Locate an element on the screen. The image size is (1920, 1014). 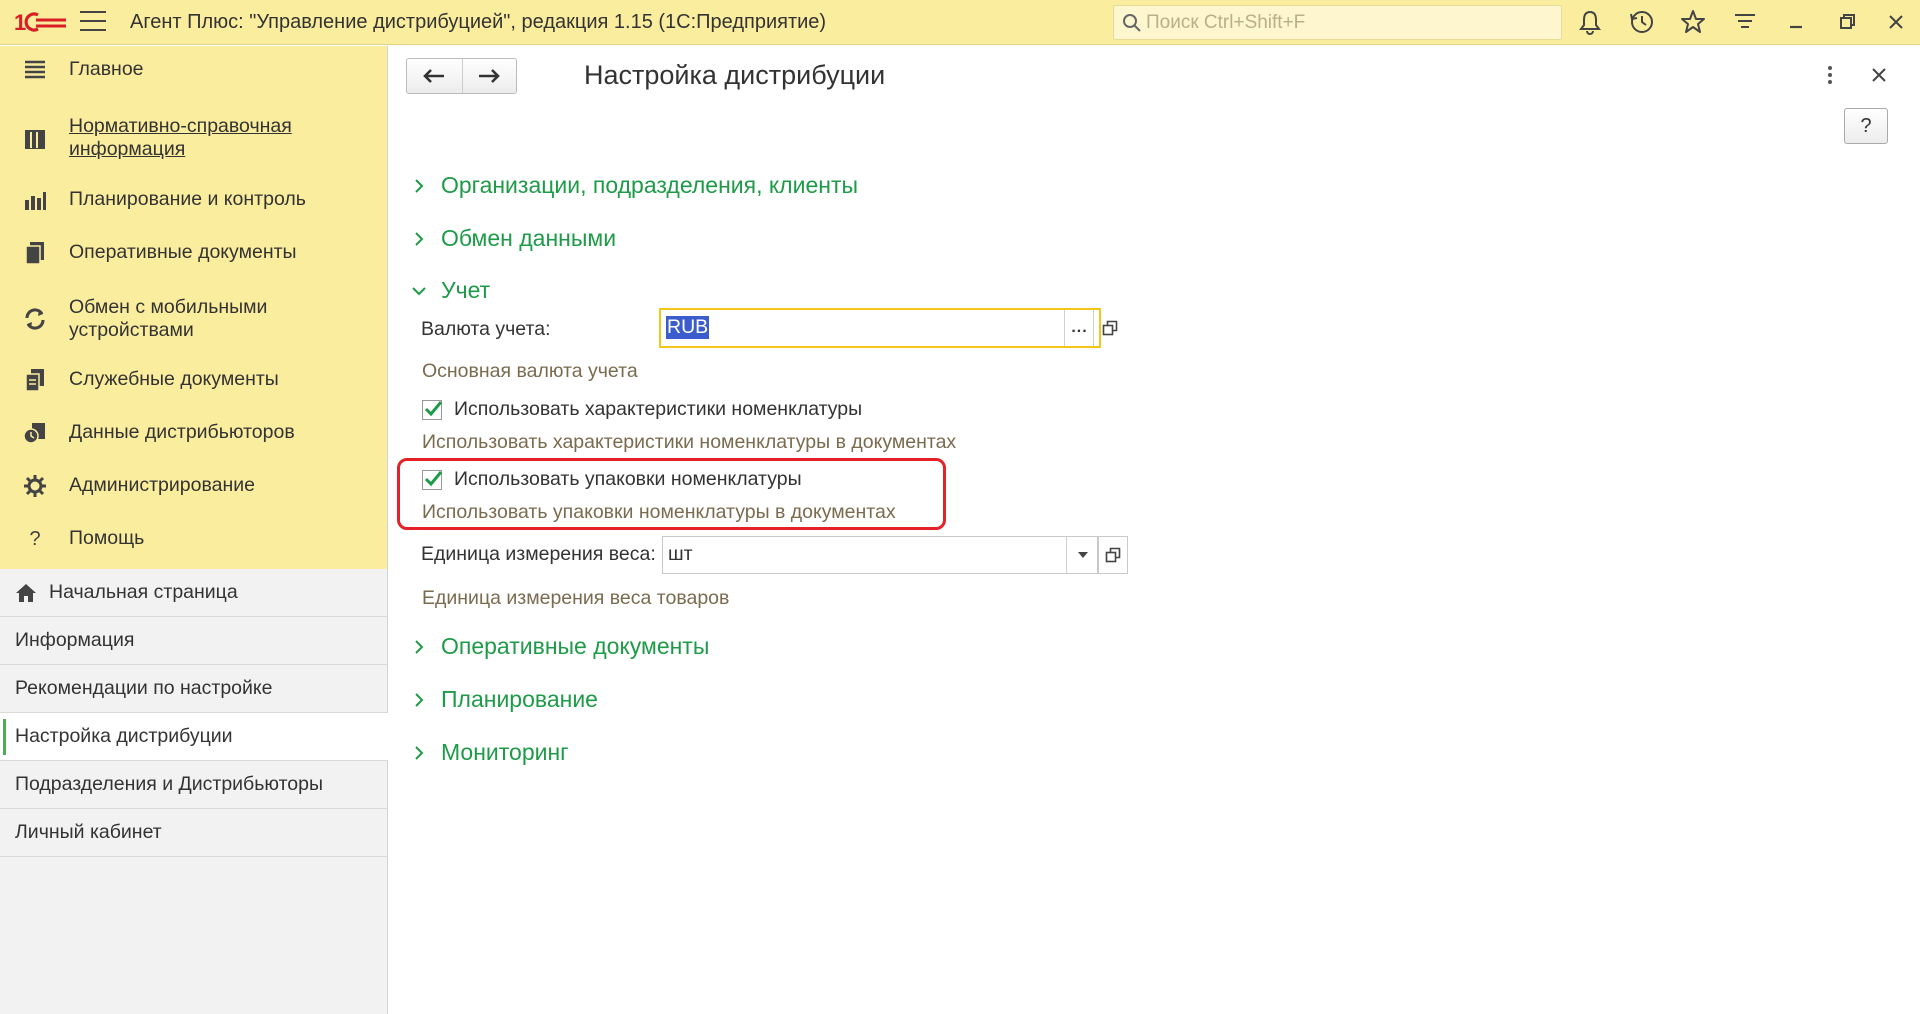
search-input is located at coordinates (1351, 22).